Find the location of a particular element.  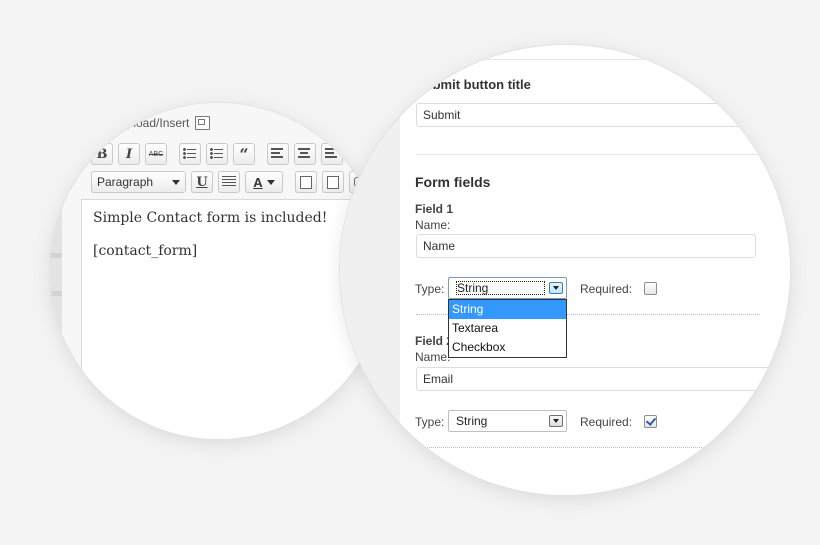

media-buttons-row: Upload/Insert is located at coordinates (136, 123).